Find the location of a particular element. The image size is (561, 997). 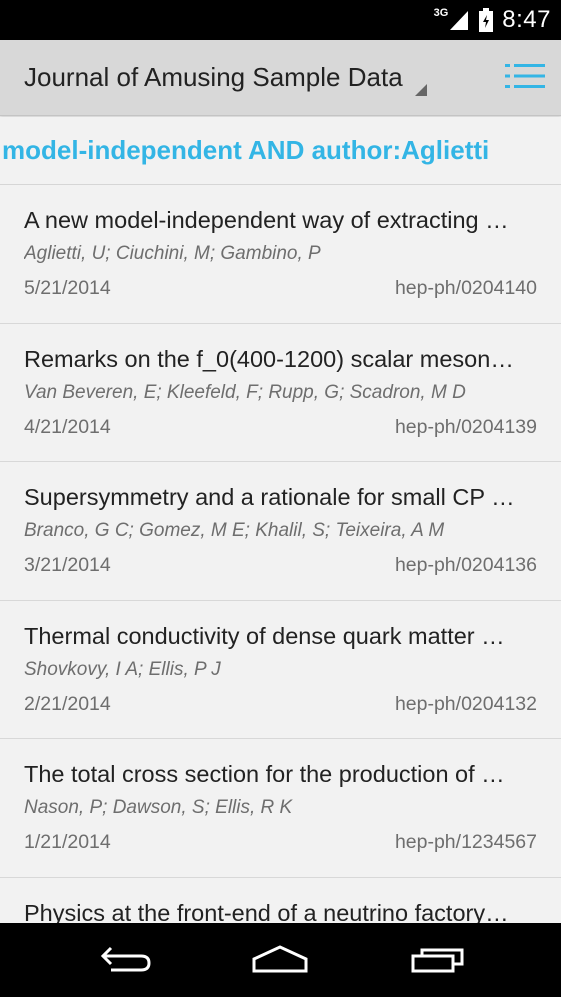

back-icon is located at coordinates (125, 961).